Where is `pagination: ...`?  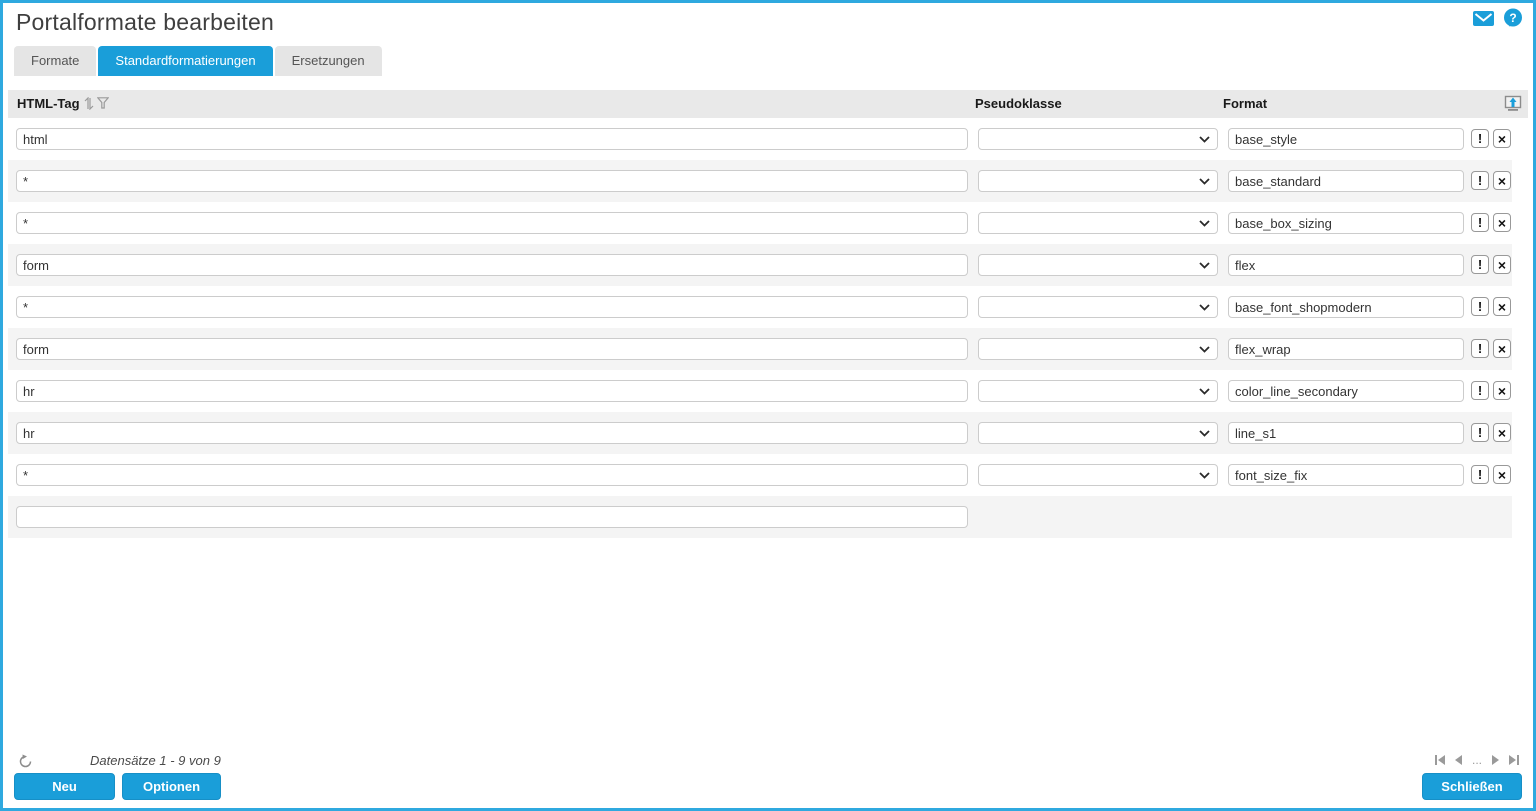
pagination: ... is located at coordinates (1476, 760).